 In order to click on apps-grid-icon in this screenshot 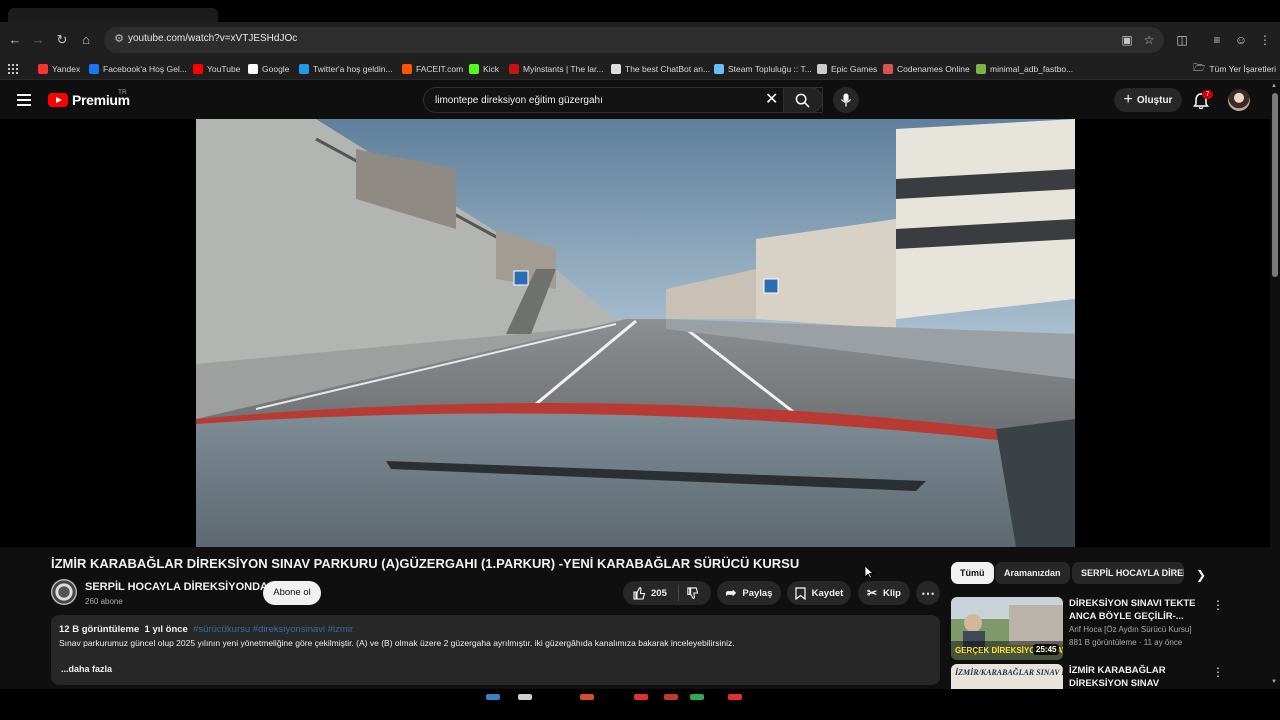, I will do `click(13, 69)`.